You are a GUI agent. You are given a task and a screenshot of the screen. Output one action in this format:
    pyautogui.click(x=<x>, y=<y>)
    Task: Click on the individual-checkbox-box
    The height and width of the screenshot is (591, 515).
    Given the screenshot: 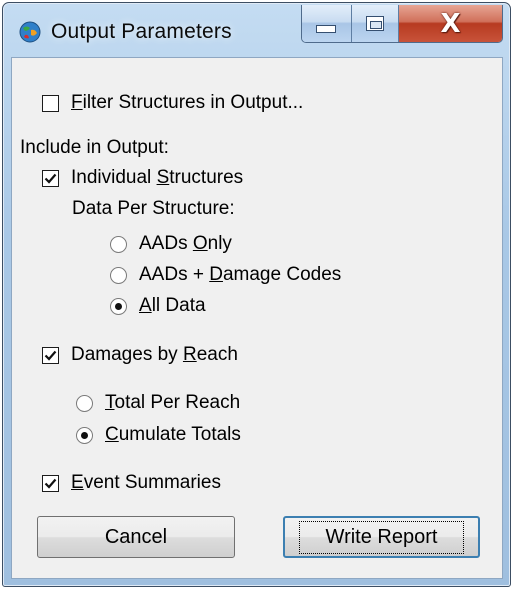 What is the action you would take?
    pyautogui.click(x=50, y=178)
    